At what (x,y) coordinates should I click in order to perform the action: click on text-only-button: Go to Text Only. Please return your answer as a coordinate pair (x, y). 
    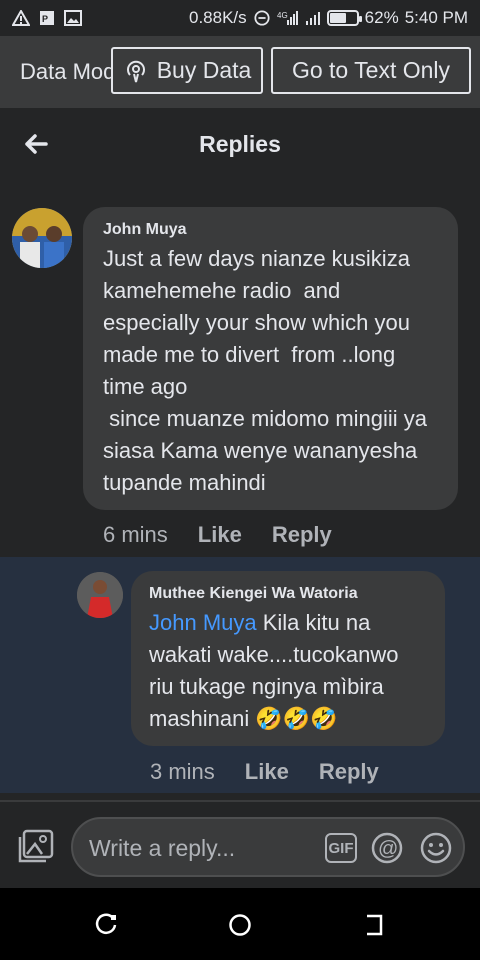
    Looking at the image, I should click on (371, 70).